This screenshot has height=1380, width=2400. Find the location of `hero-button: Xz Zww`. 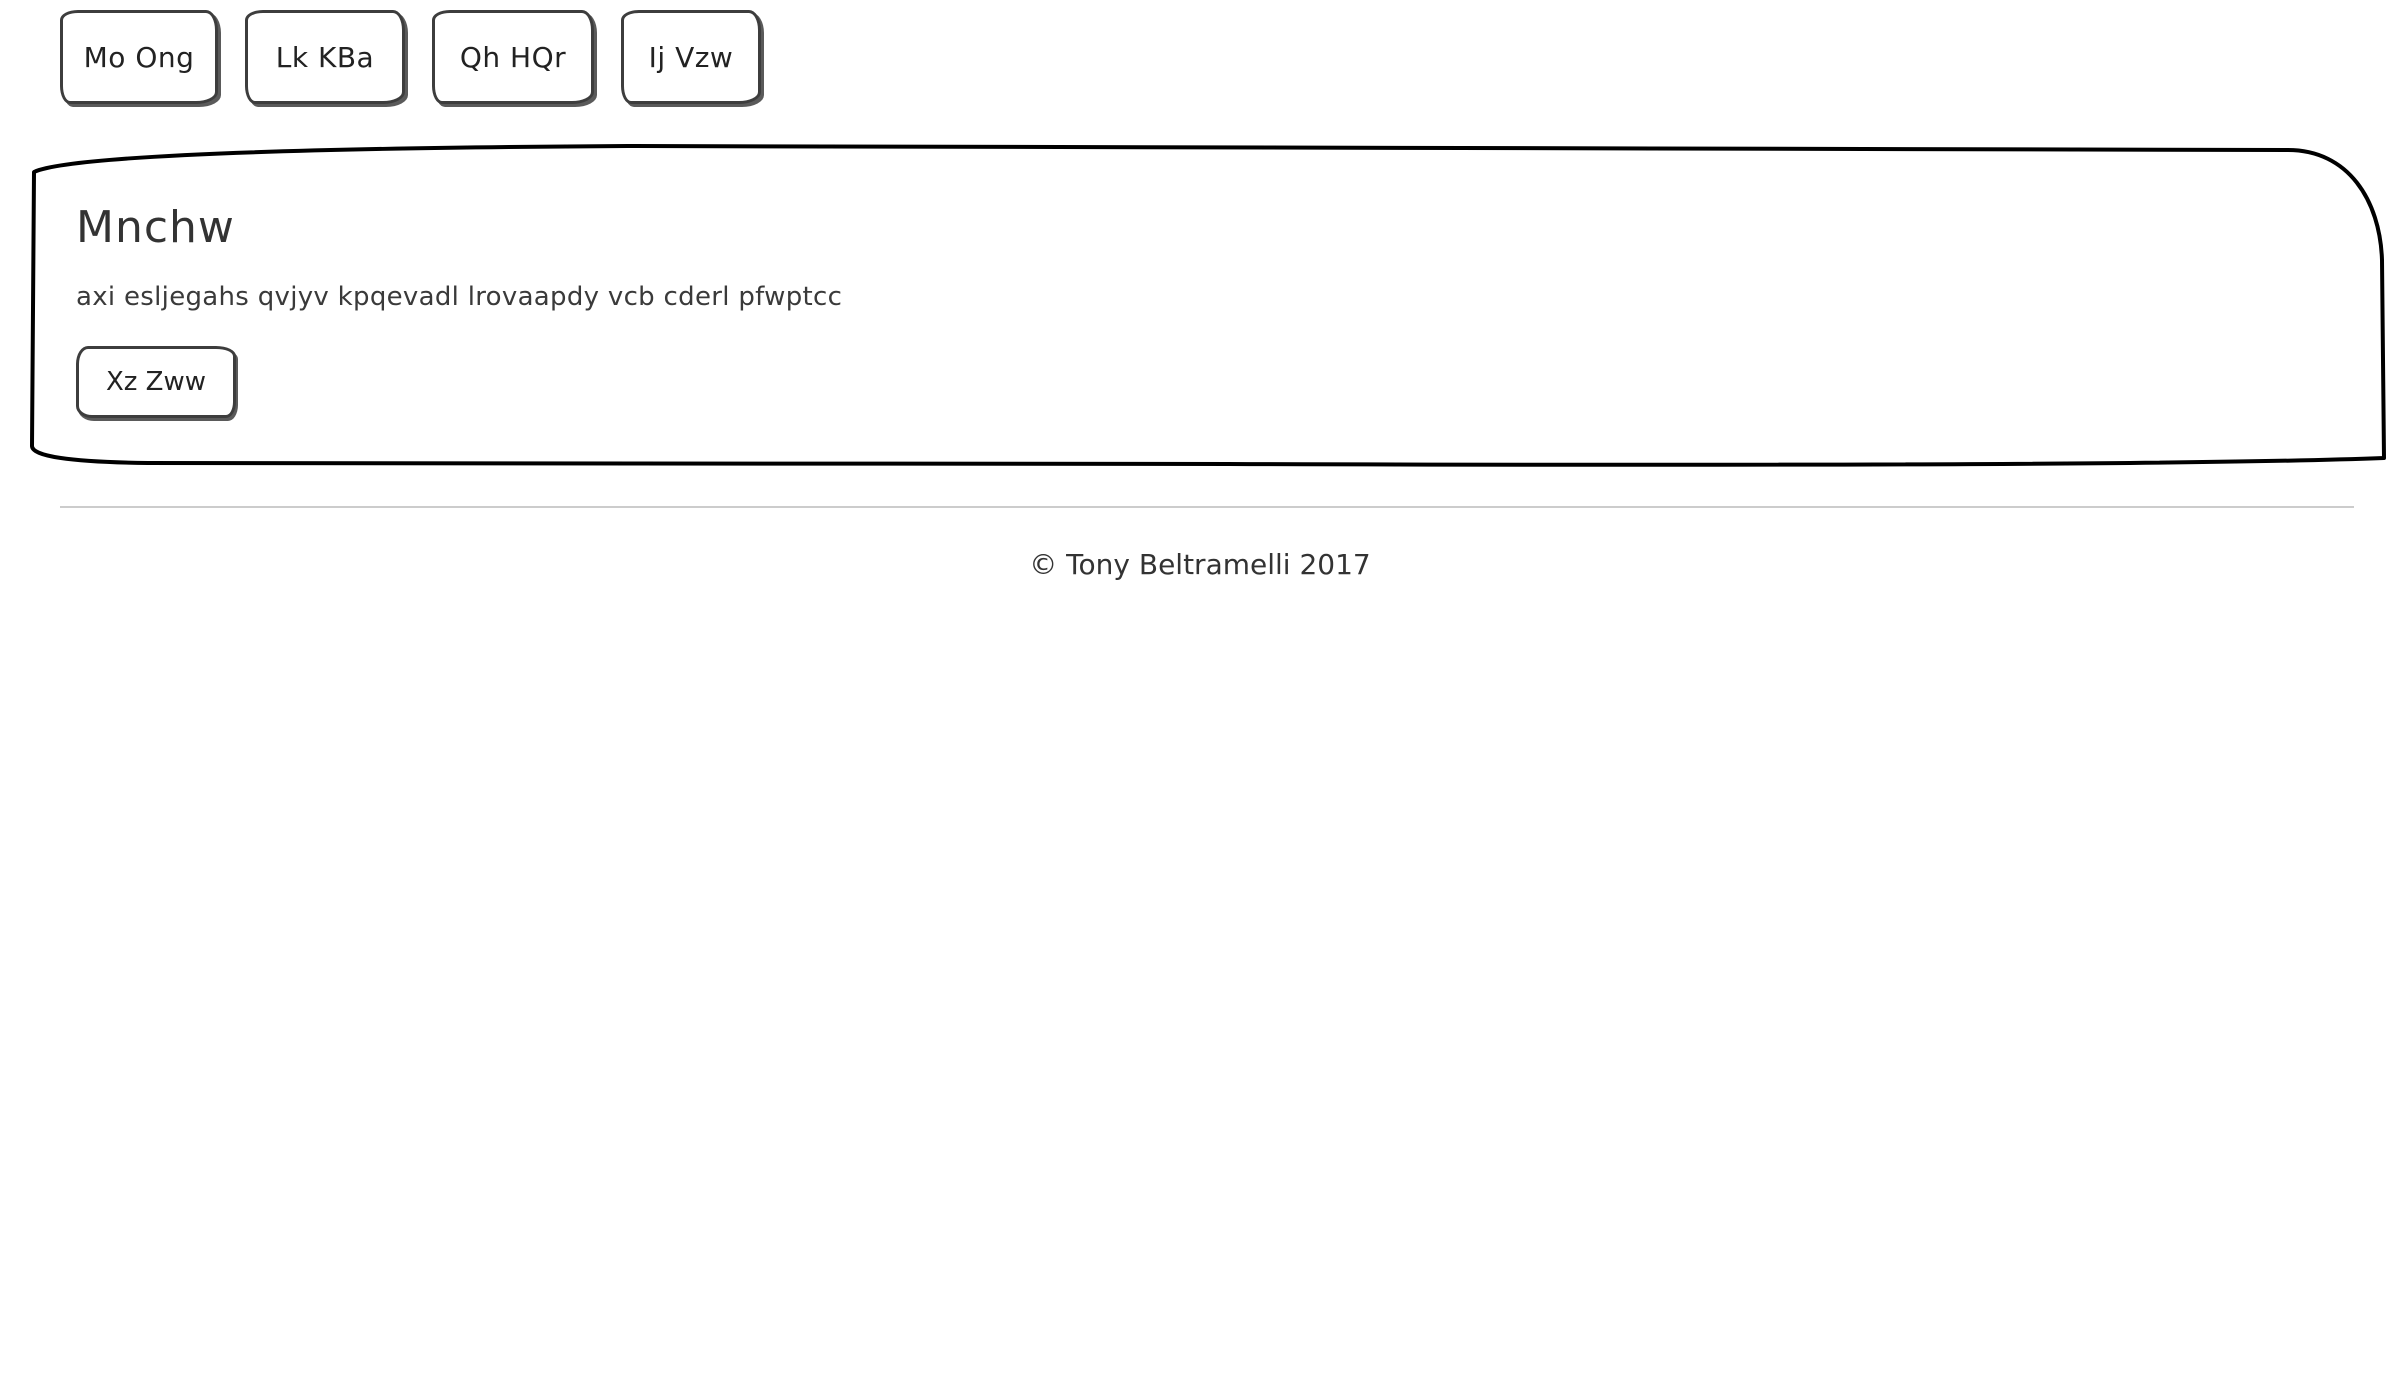

hero-button: Xz Zww is located at coordinates (156, 382).